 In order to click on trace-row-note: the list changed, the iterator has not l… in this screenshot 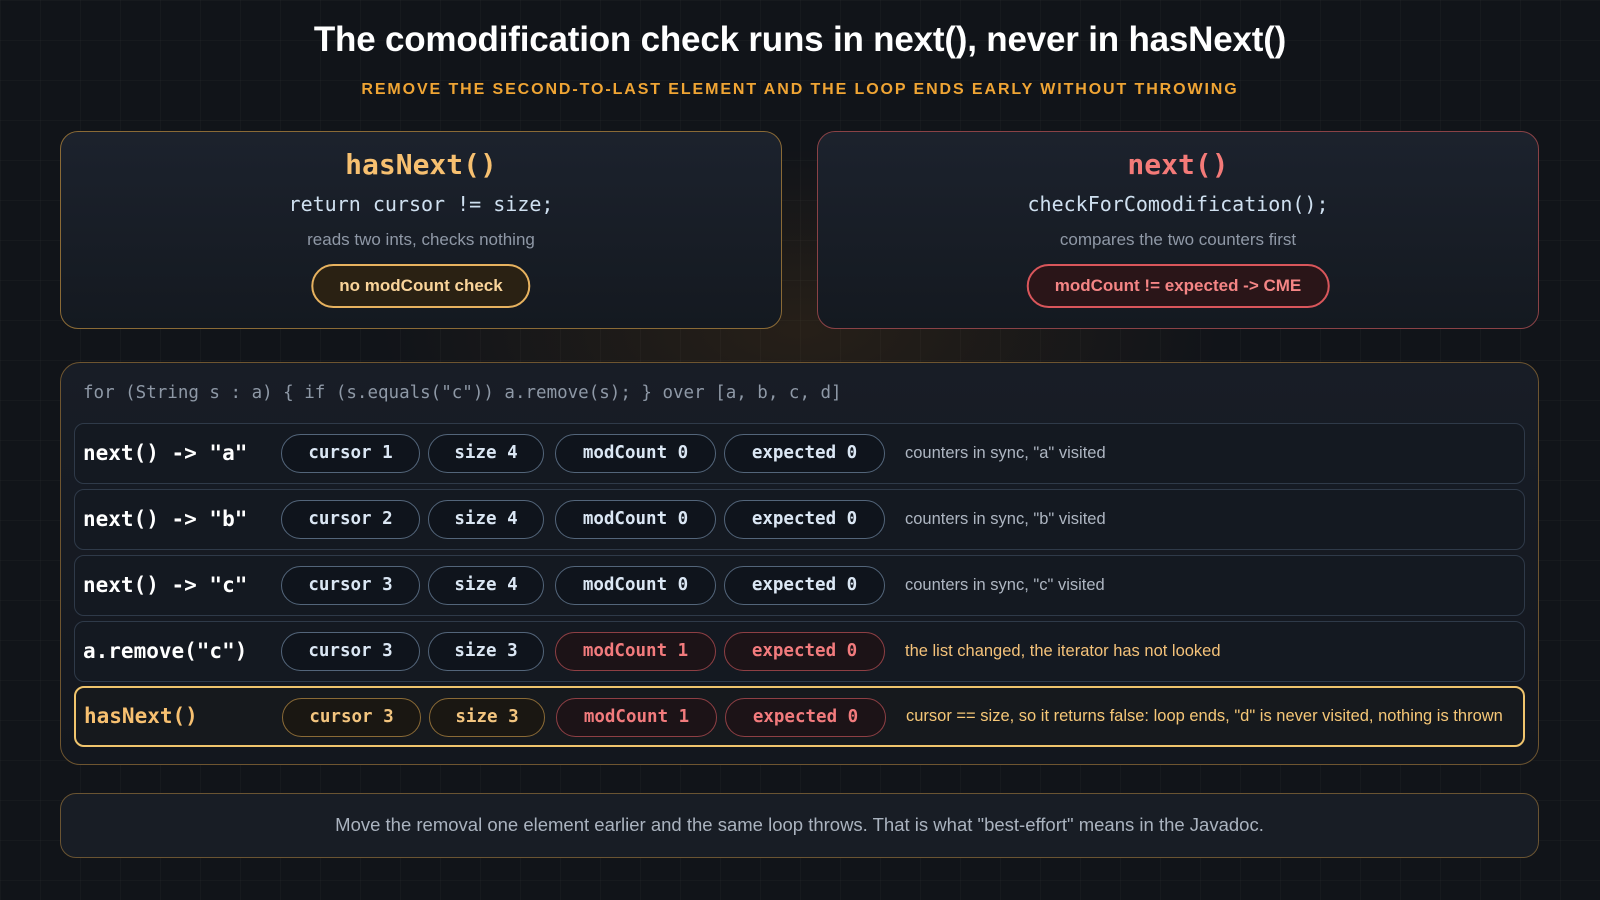, I will do `click(1063, 651)`.